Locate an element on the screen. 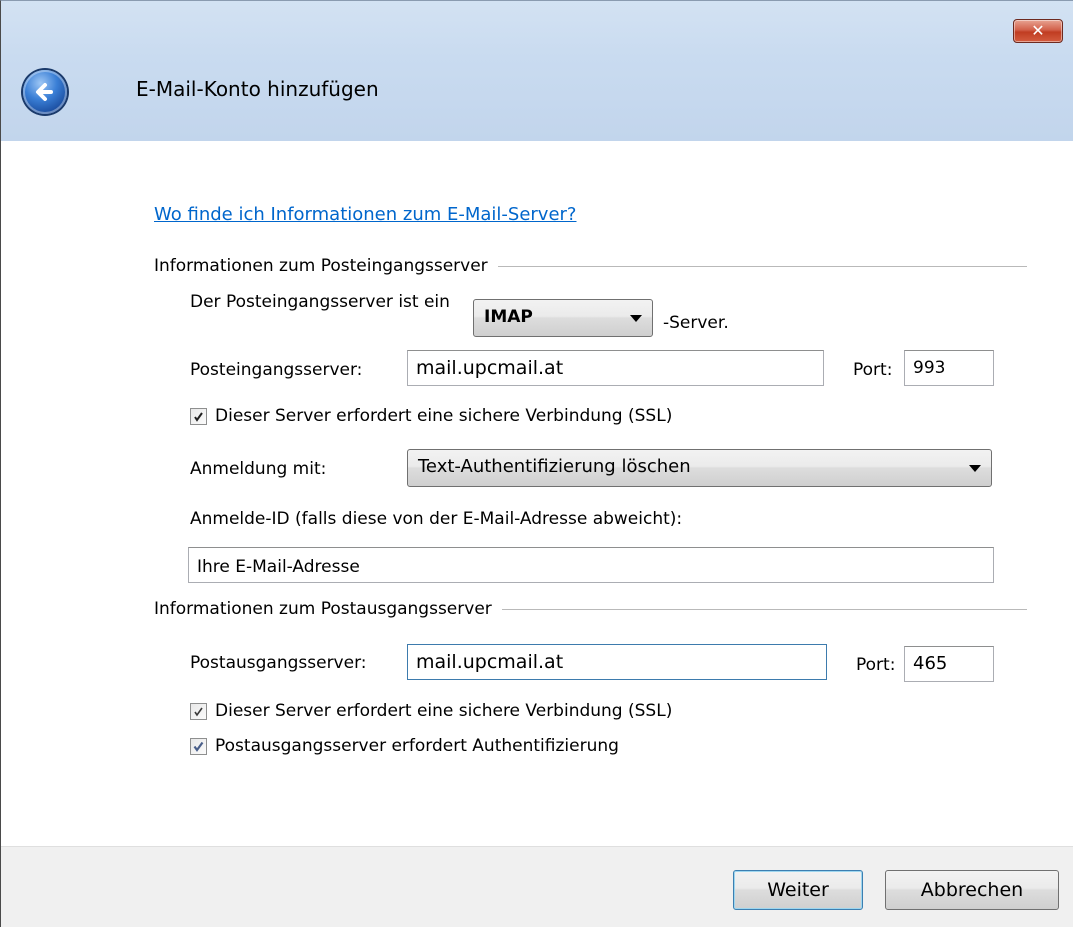 This screenshot has width=1074, height=928. outgoing-group-title: Informationen zum Postausgangsserver is located at coordinates (328, 609).